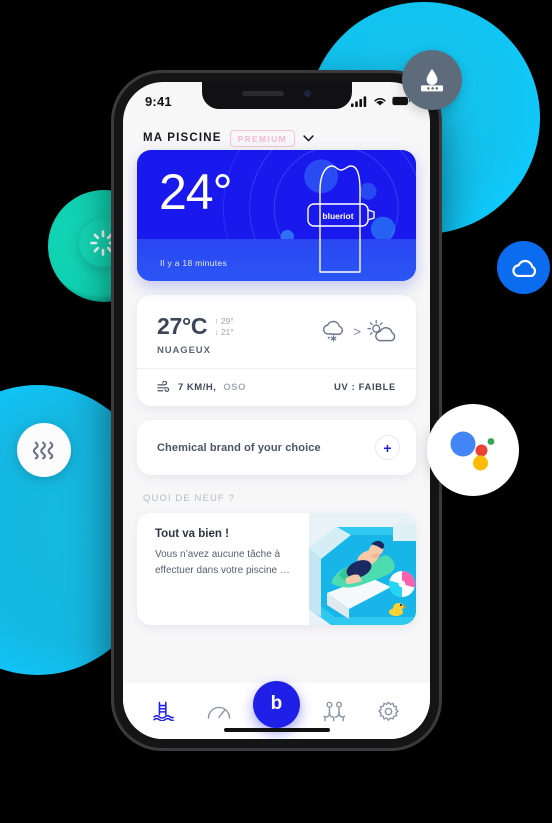 The width and height of the screenshot is (552, 823). I want to click on weather-card-top: 27°C ↑ 29° ↓ 21° NUAGEUX >, so click(276, 331).